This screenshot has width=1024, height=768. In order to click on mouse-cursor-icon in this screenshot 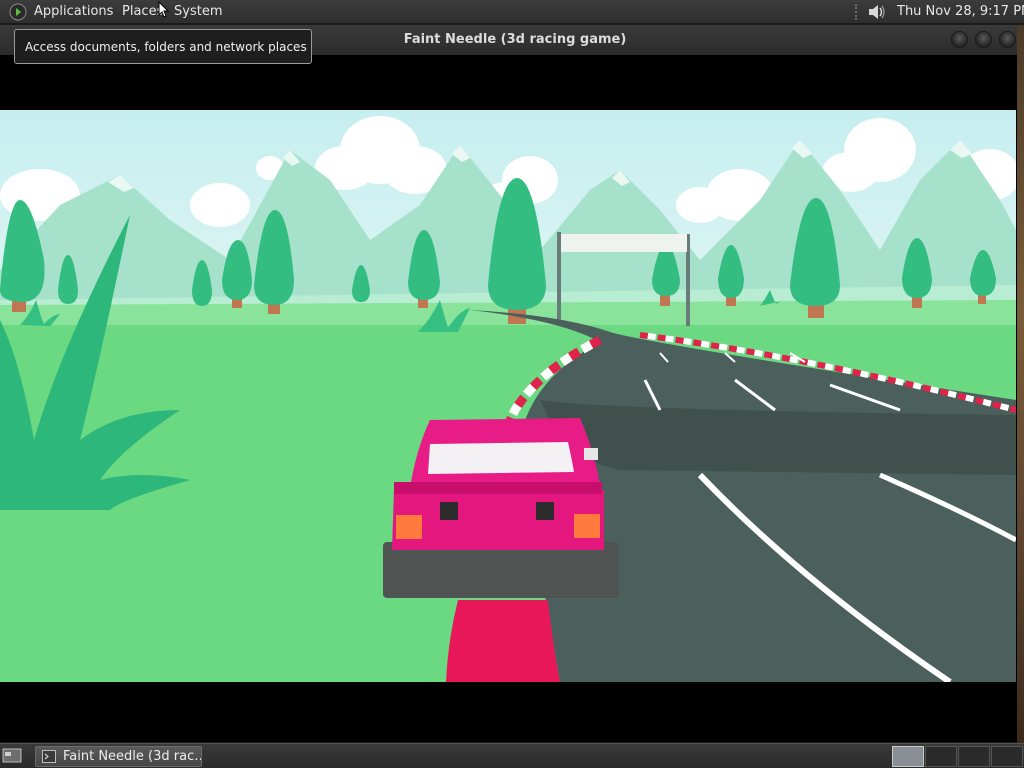, I will do `click(164, 9)`.